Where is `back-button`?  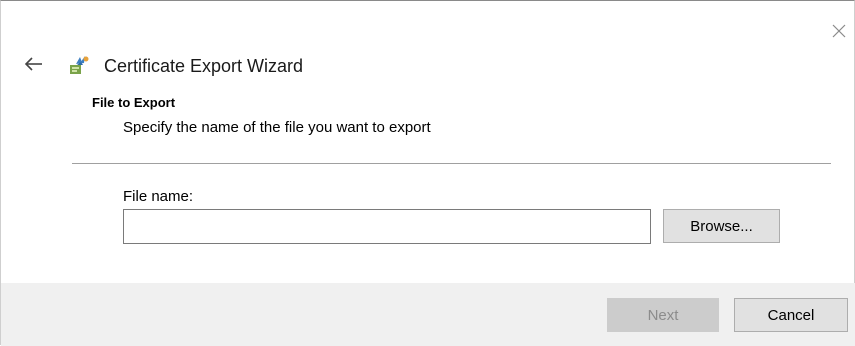 back-button is located at coordinates (34, 64).